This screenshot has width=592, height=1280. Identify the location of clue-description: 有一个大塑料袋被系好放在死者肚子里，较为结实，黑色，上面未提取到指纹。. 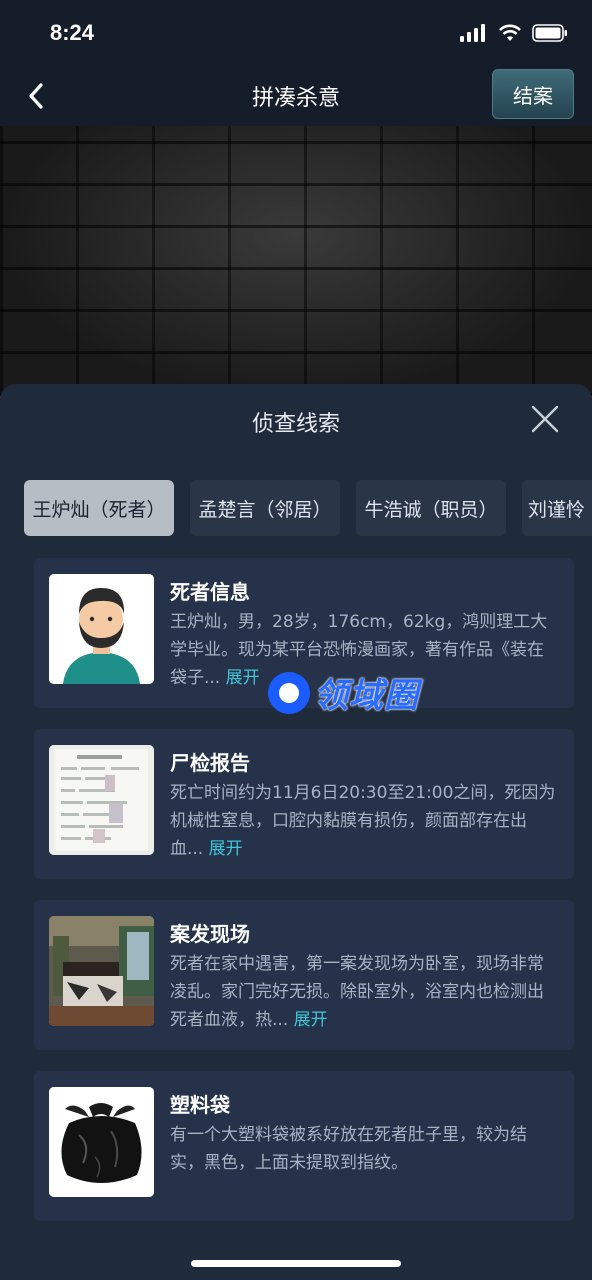
(365, 1149).